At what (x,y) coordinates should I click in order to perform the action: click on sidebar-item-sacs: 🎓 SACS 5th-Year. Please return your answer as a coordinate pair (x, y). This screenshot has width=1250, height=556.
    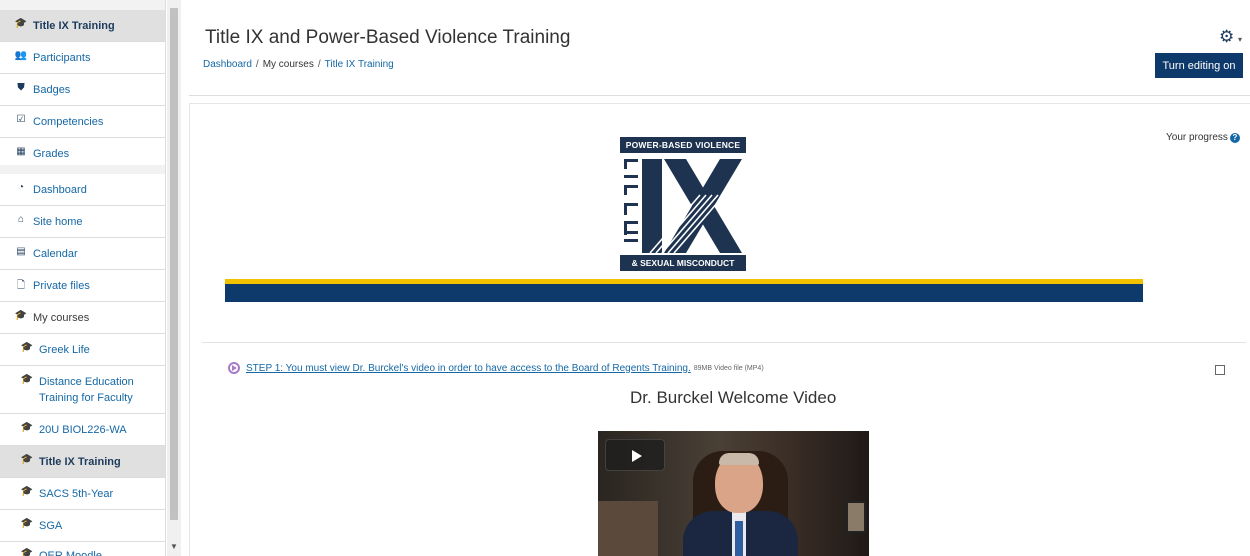
    Looking at the image, I should click on (82, 494).